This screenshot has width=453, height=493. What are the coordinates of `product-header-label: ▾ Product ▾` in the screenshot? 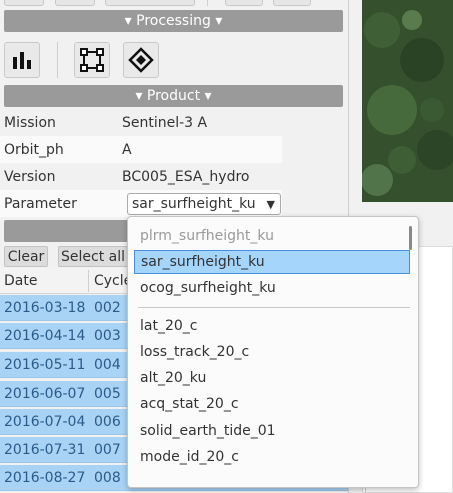 It's located at (173, 96).